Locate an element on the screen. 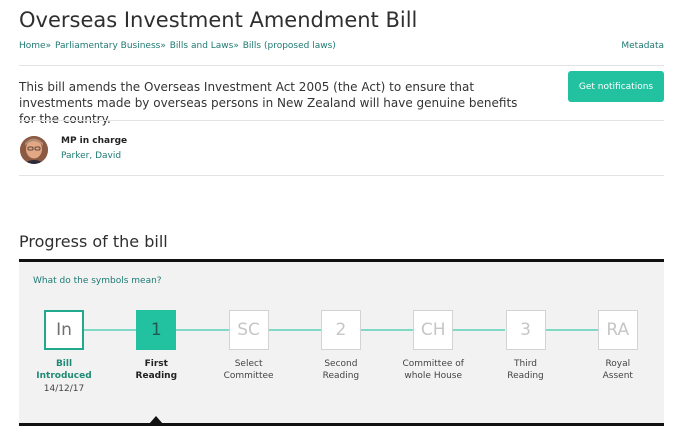 This screenshot has width=684, height=447. stage-label-line1: Third is located at coordinates (525, 364).